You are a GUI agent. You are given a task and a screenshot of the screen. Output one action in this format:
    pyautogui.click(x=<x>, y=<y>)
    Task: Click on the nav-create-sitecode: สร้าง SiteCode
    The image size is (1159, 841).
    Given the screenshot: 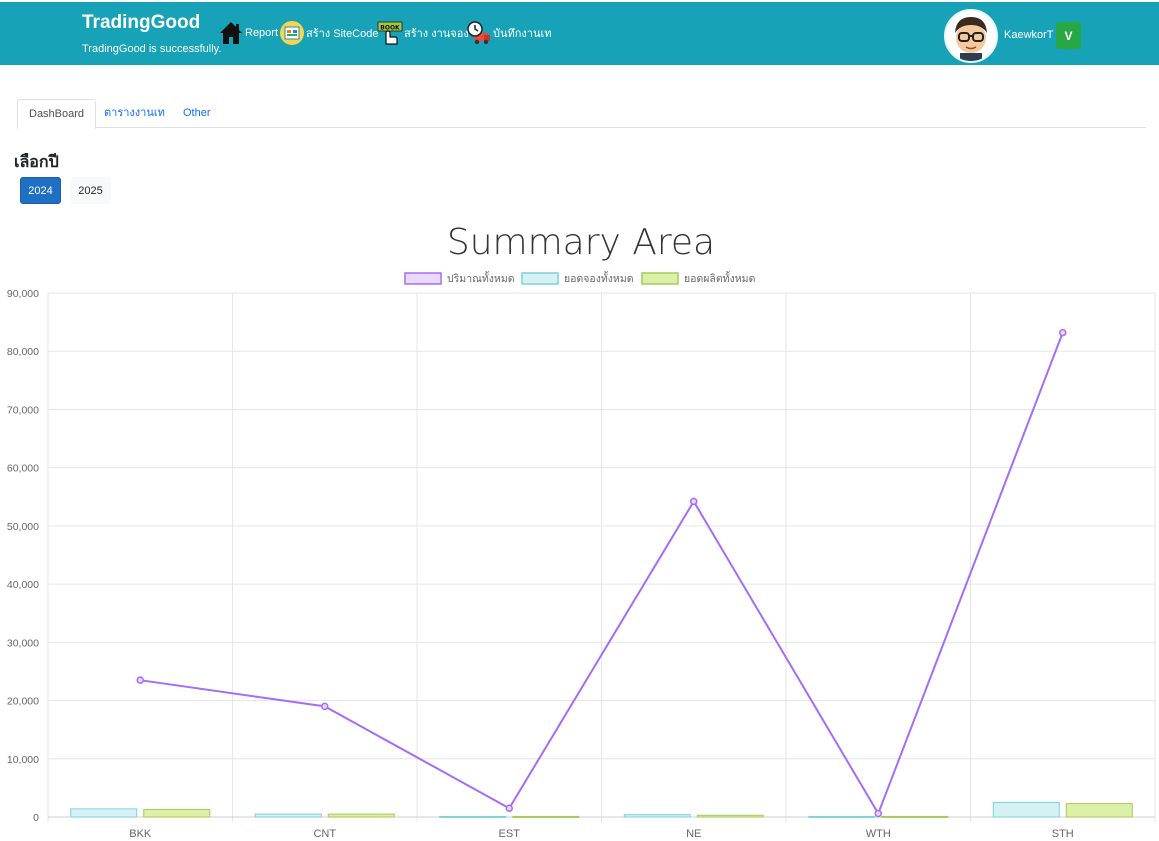 What is the action you would take?
    pyautogui.click(x=328, y=33)
    